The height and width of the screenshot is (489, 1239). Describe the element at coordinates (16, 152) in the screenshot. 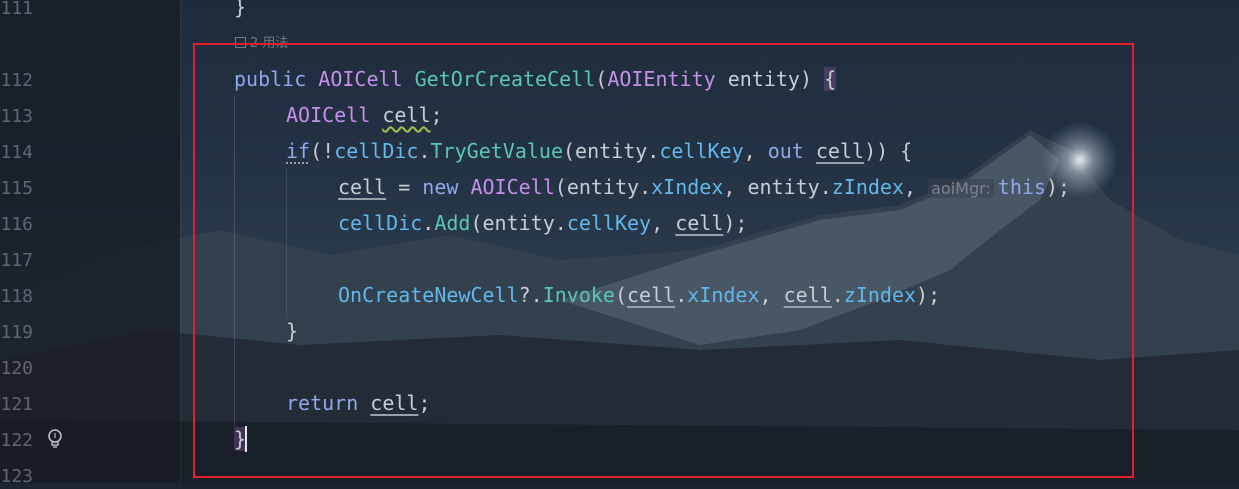

I see `line-number: 114` at that location.